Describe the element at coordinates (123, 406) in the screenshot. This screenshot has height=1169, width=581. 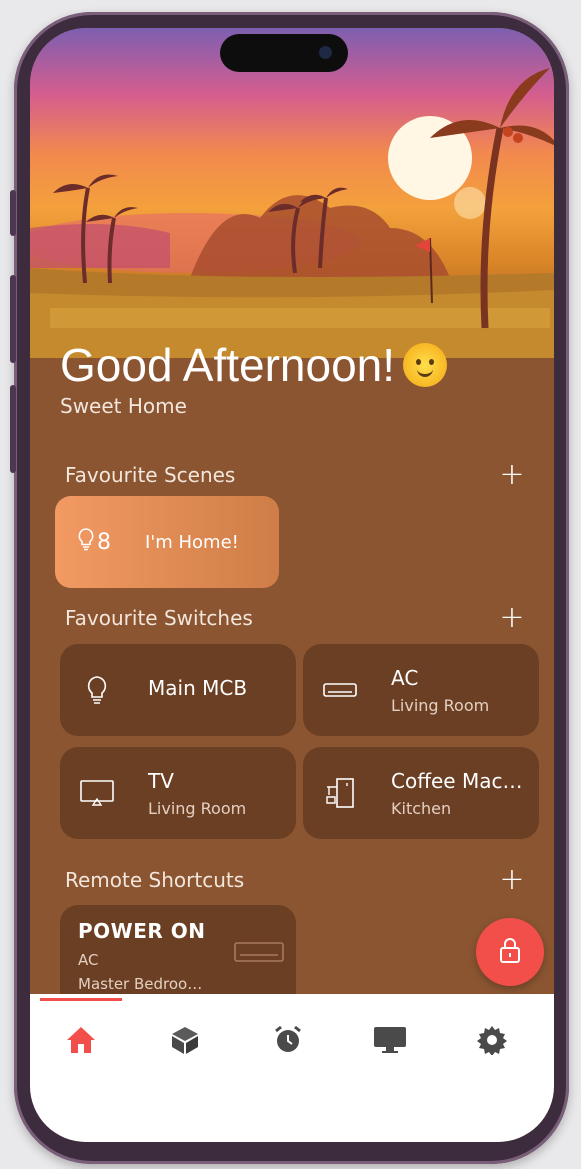
I see `home-name: Sweet Home` at that location.